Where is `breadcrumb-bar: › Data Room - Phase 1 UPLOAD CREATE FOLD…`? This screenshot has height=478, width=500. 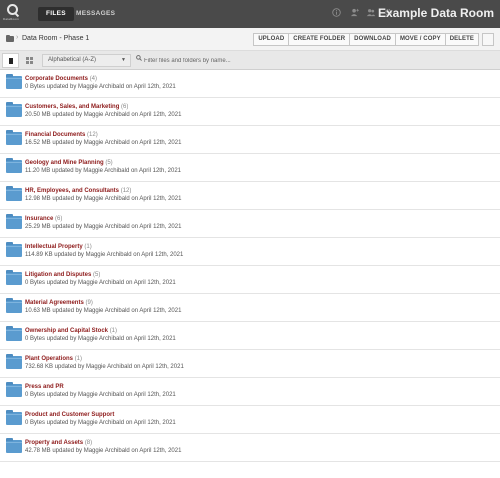 breadcrumb-bar: › Data Room - Phase 1 UPLOAD CREATE FOLD… is located at coordinates (250, 39).